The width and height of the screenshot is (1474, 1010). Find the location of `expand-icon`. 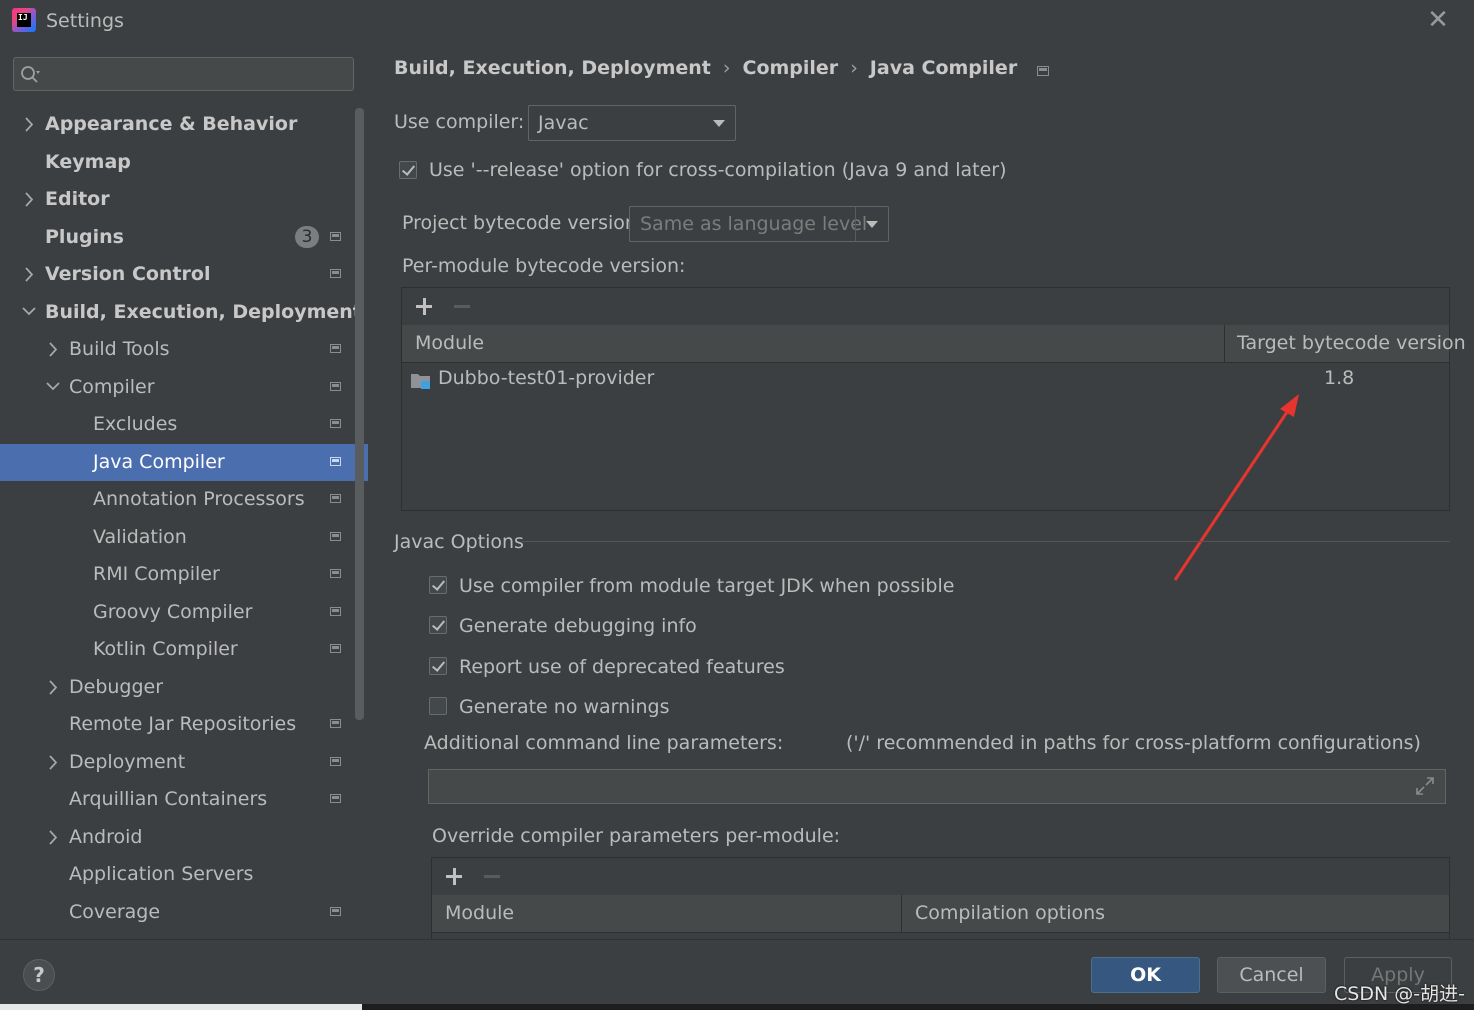

expand-icon is located at coordinates (1425, 786).